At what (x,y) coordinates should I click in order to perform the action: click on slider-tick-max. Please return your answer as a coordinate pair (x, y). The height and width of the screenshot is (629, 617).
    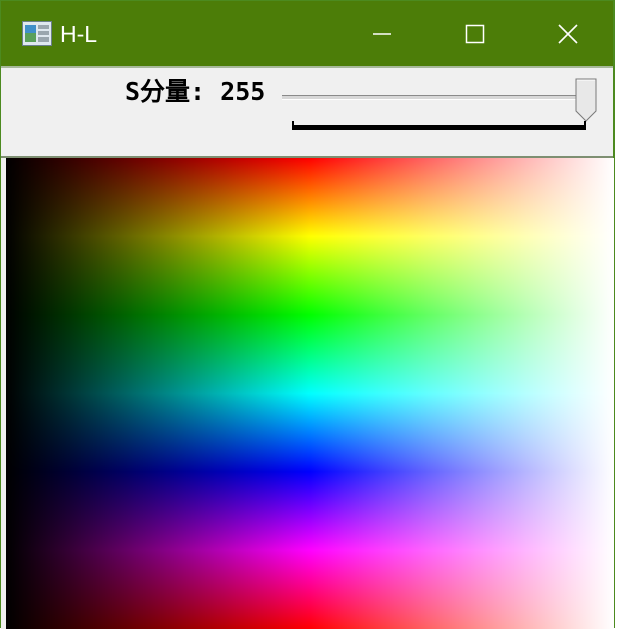
    Looking at the image, I should click on (585, 125).